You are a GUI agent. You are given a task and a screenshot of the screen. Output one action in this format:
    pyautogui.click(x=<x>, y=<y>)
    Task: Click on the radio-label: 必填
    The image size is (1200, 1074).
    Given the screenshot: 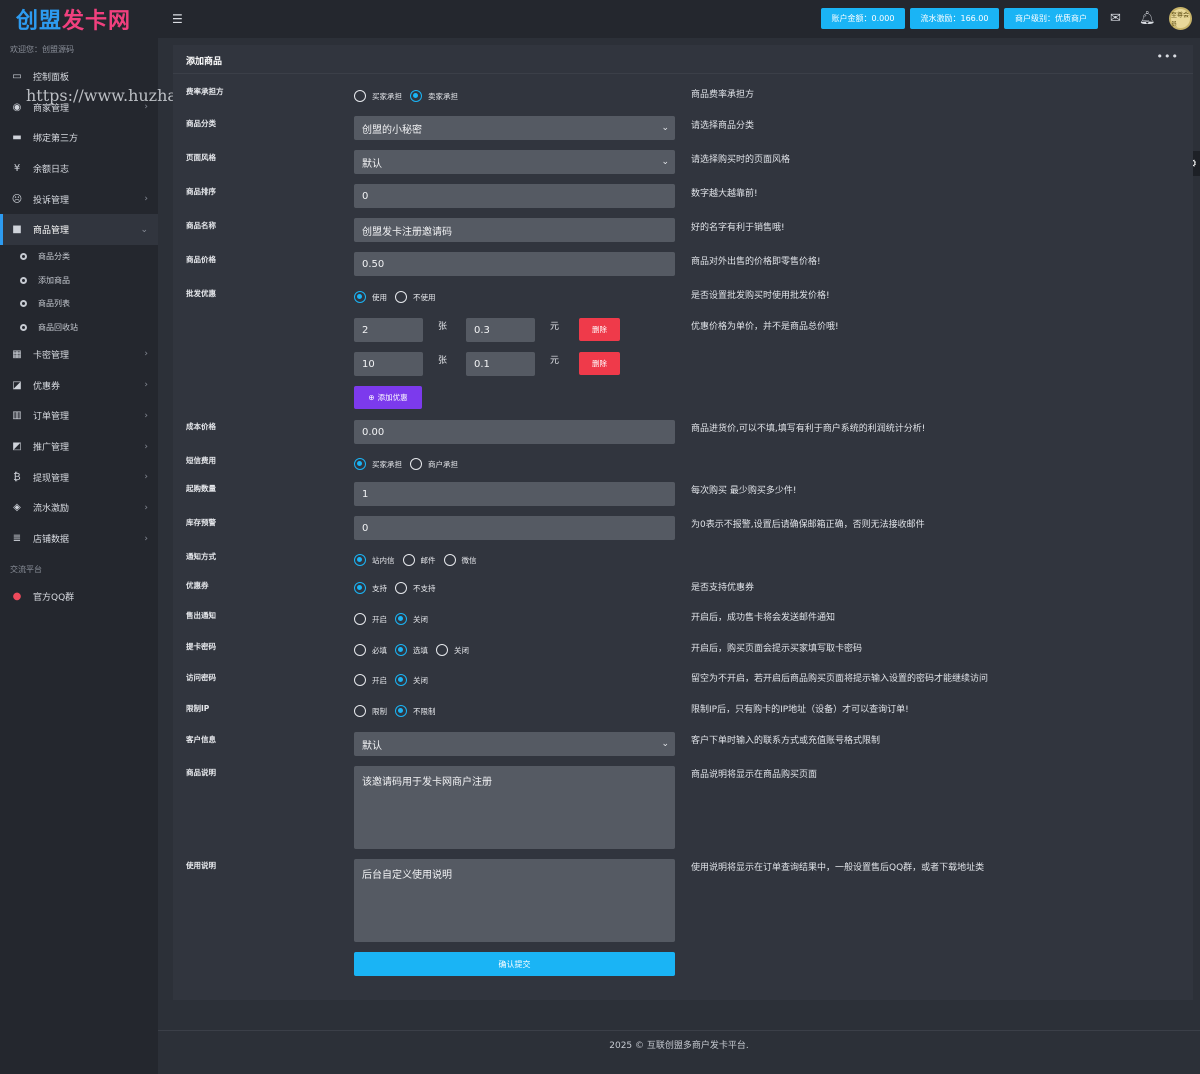 What is the action you would take?
    pyautogui.click(x=379, y=650)
    